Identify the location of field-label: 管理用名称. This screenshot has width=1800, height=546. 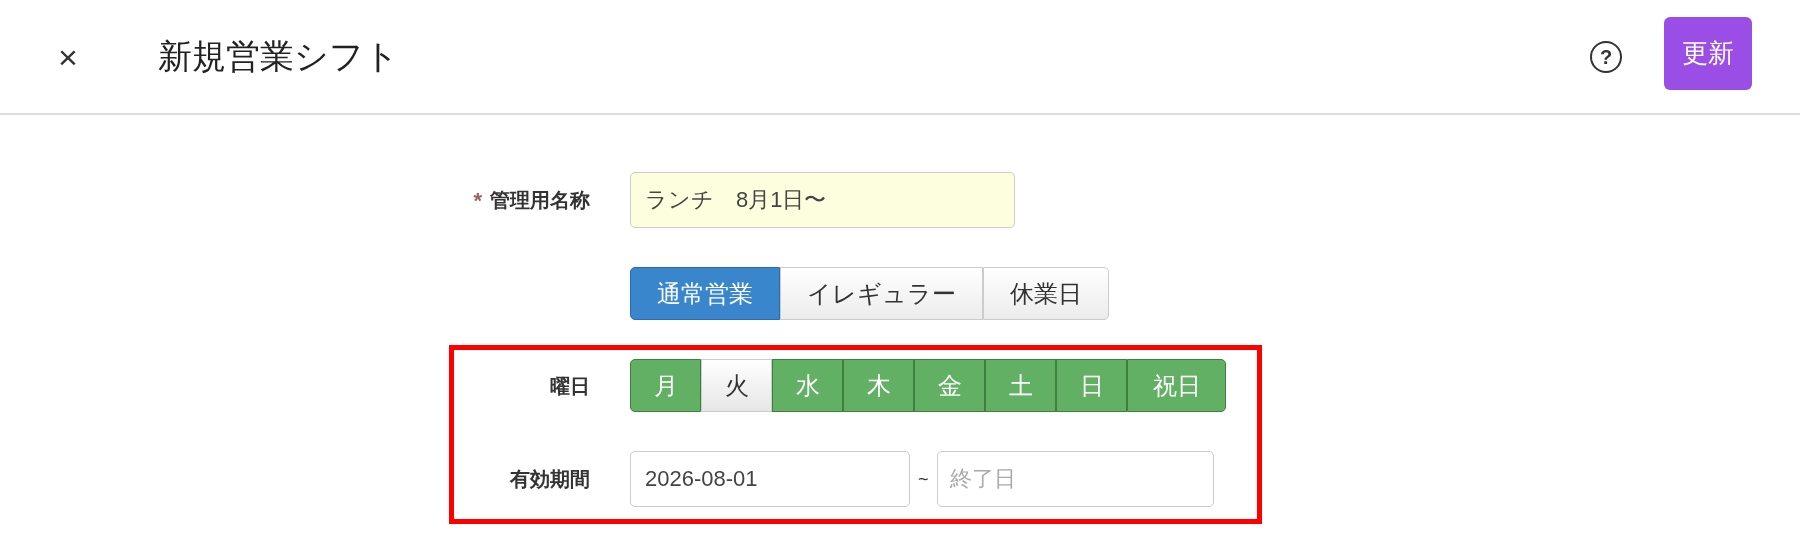
(540, 200).